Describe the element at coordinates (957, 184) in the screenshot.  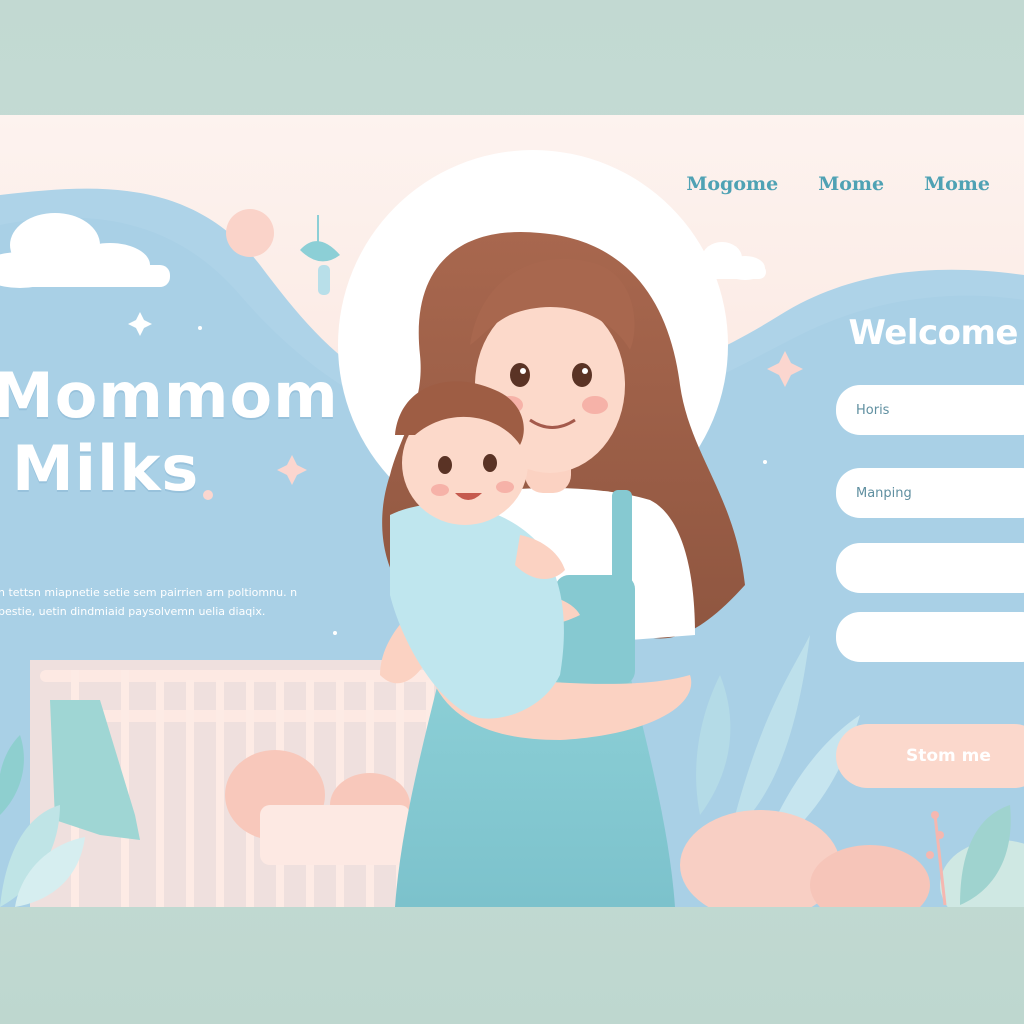
I see `nav-item-mome-2: Mome` at that location.